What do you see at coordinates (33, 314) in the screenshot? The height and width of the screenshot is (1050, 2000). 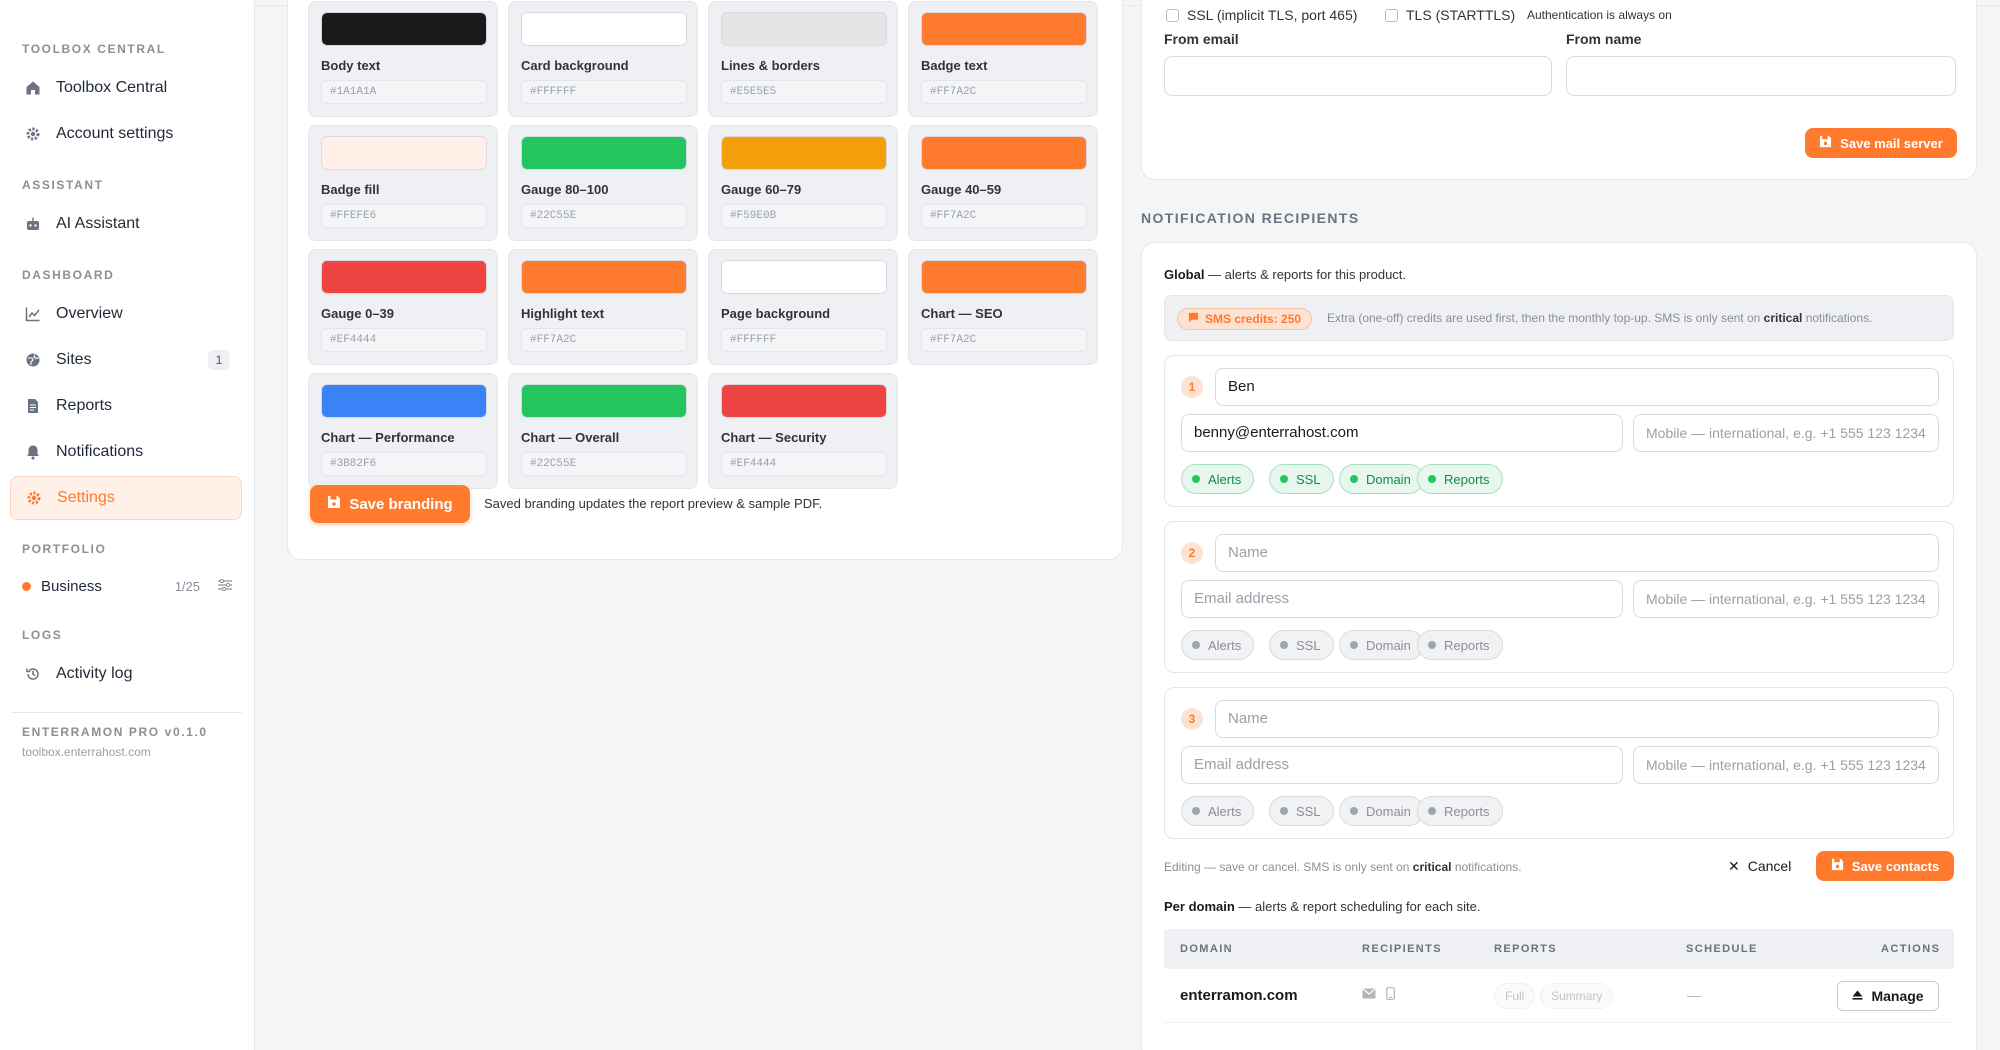 I see `line-chart-icon` at bounding box center [33, 314].